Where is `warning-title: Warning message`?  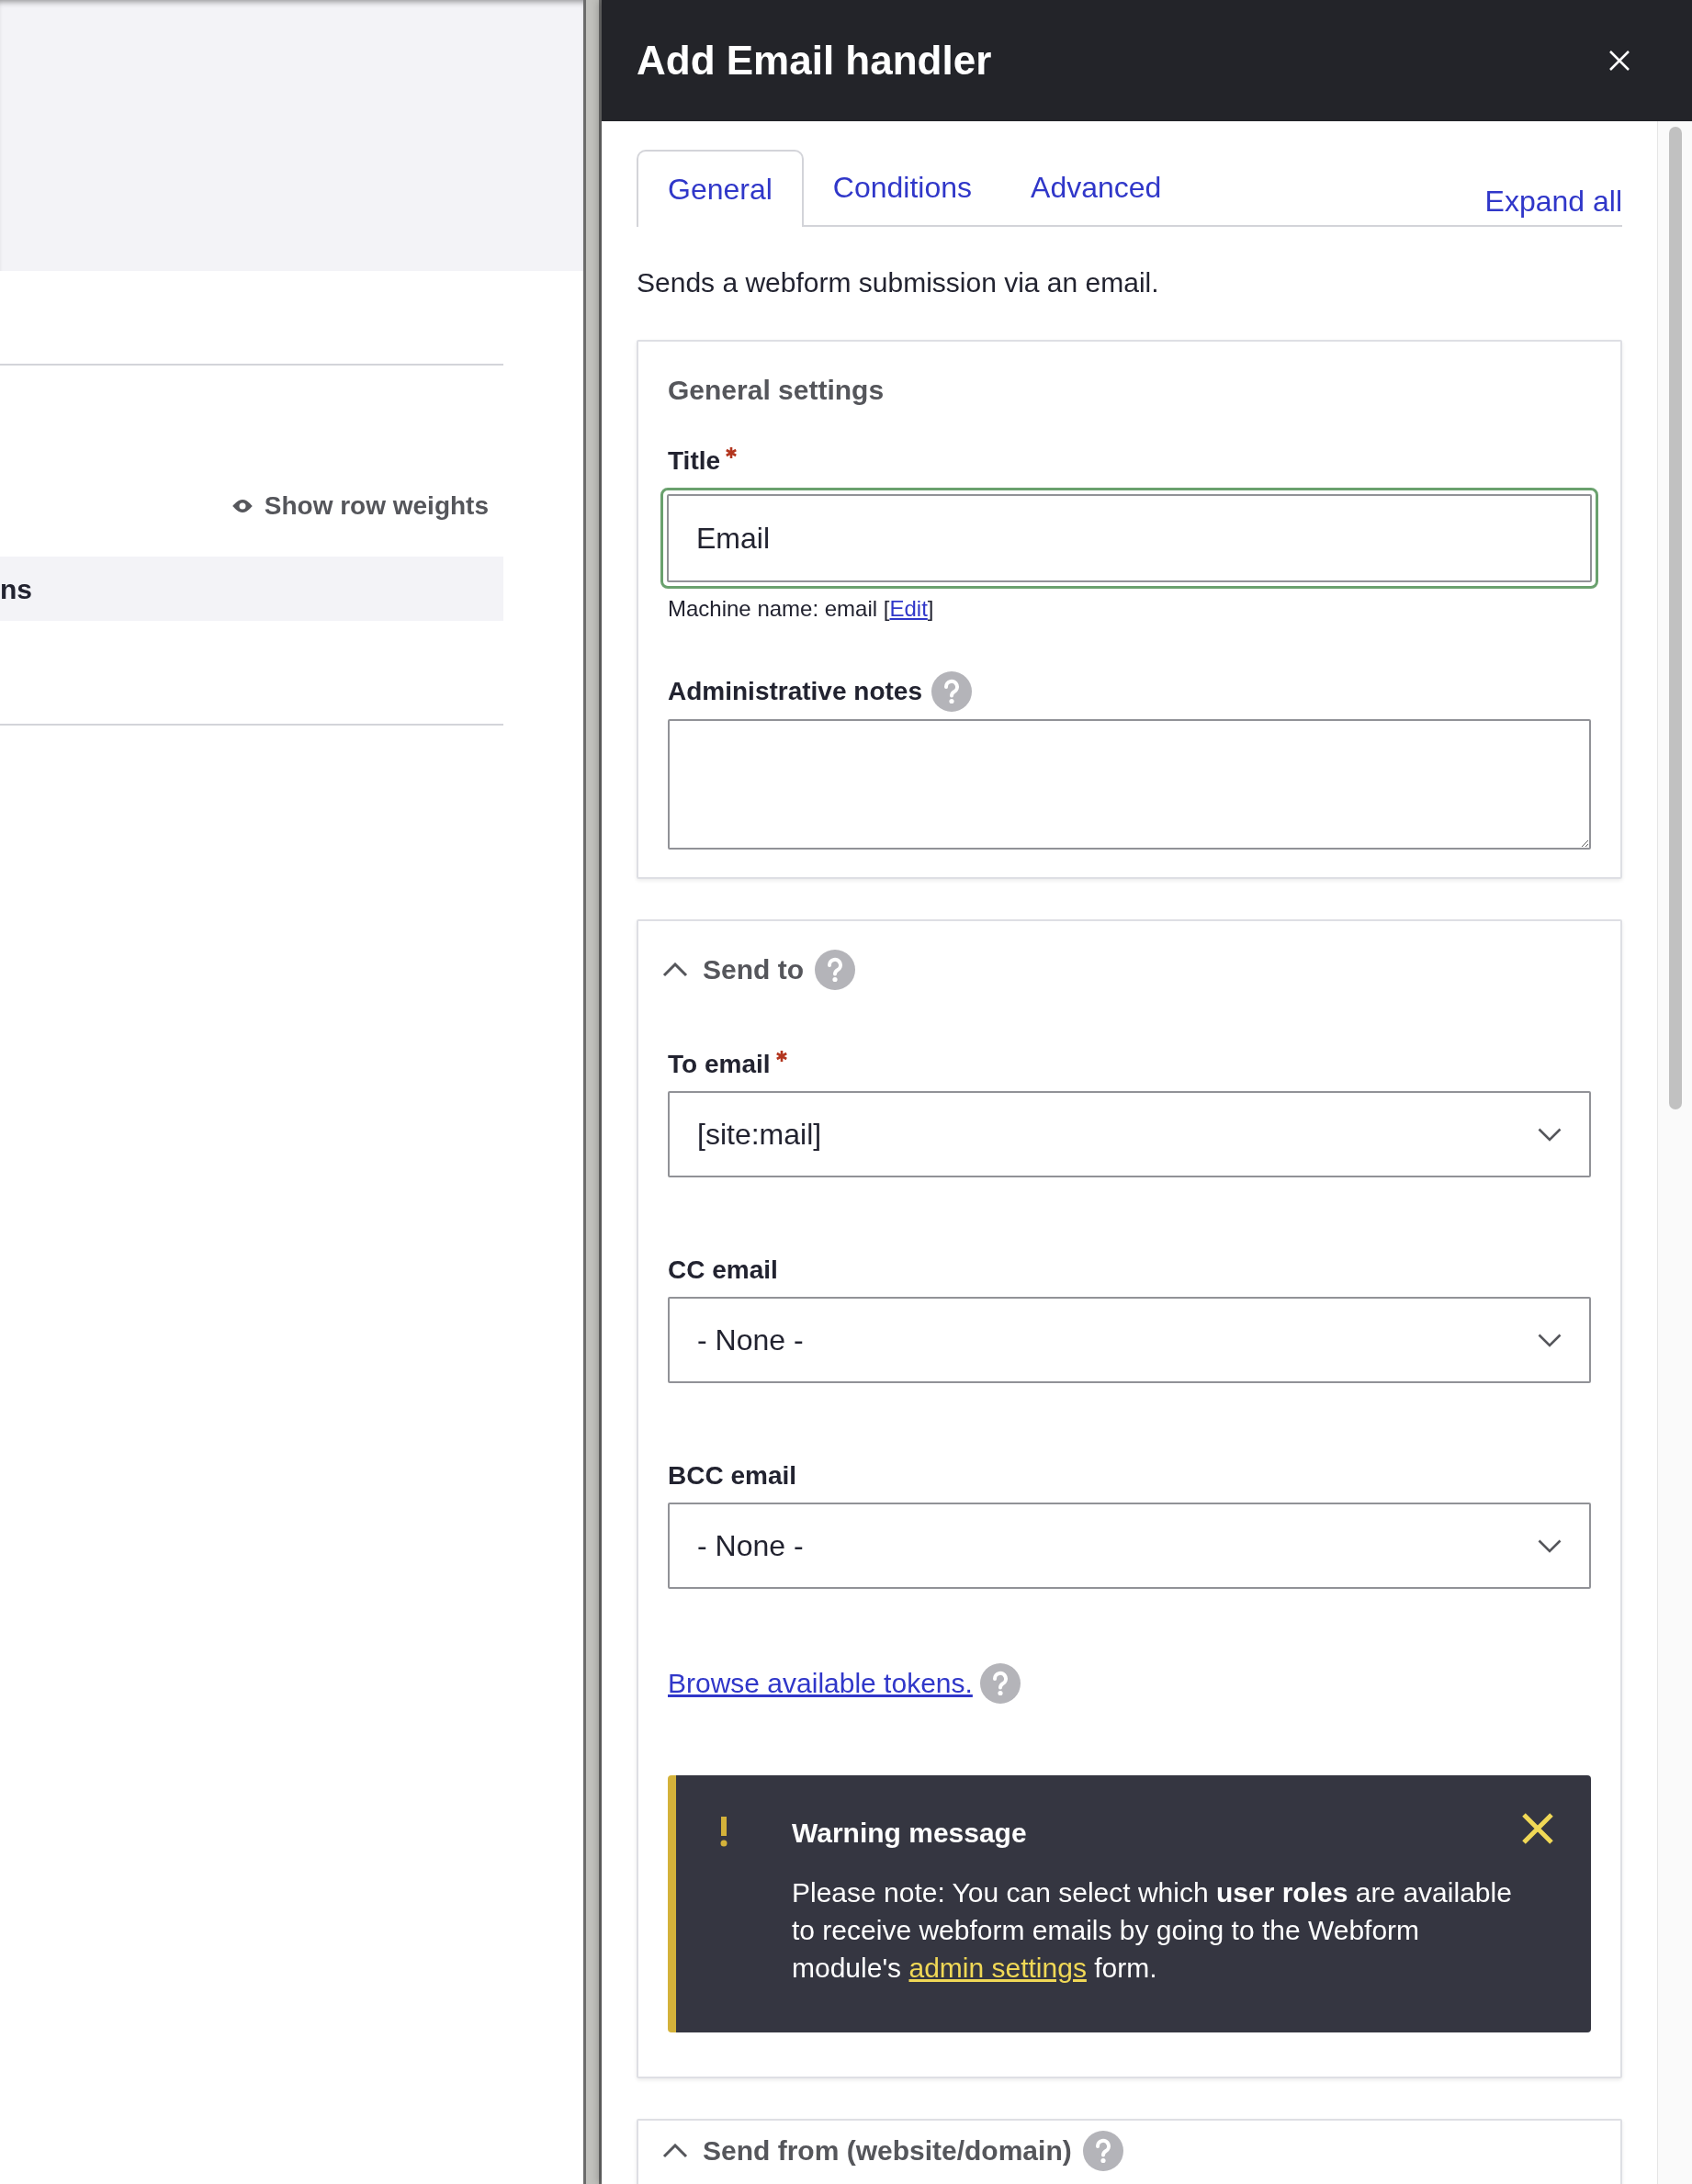
warning-title: Warning message is located at coordinates (910, 1833).